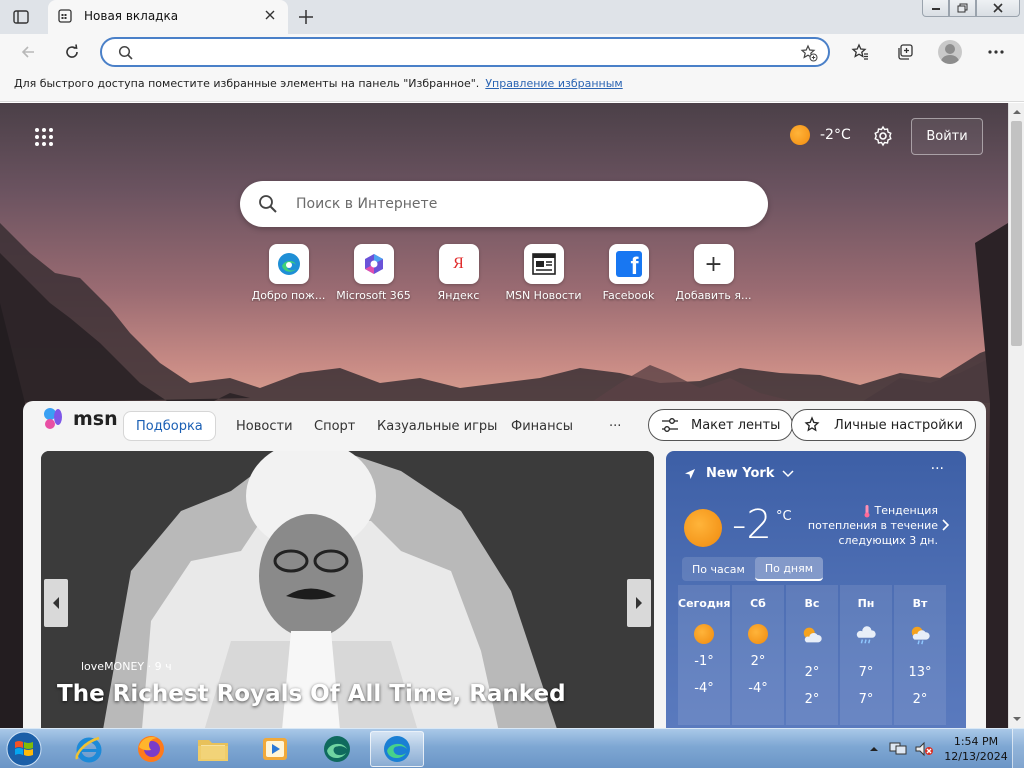  Describe the element at coordinates (159, 666) in the screenshot. I see `article-age: · 9 ч` at that location.